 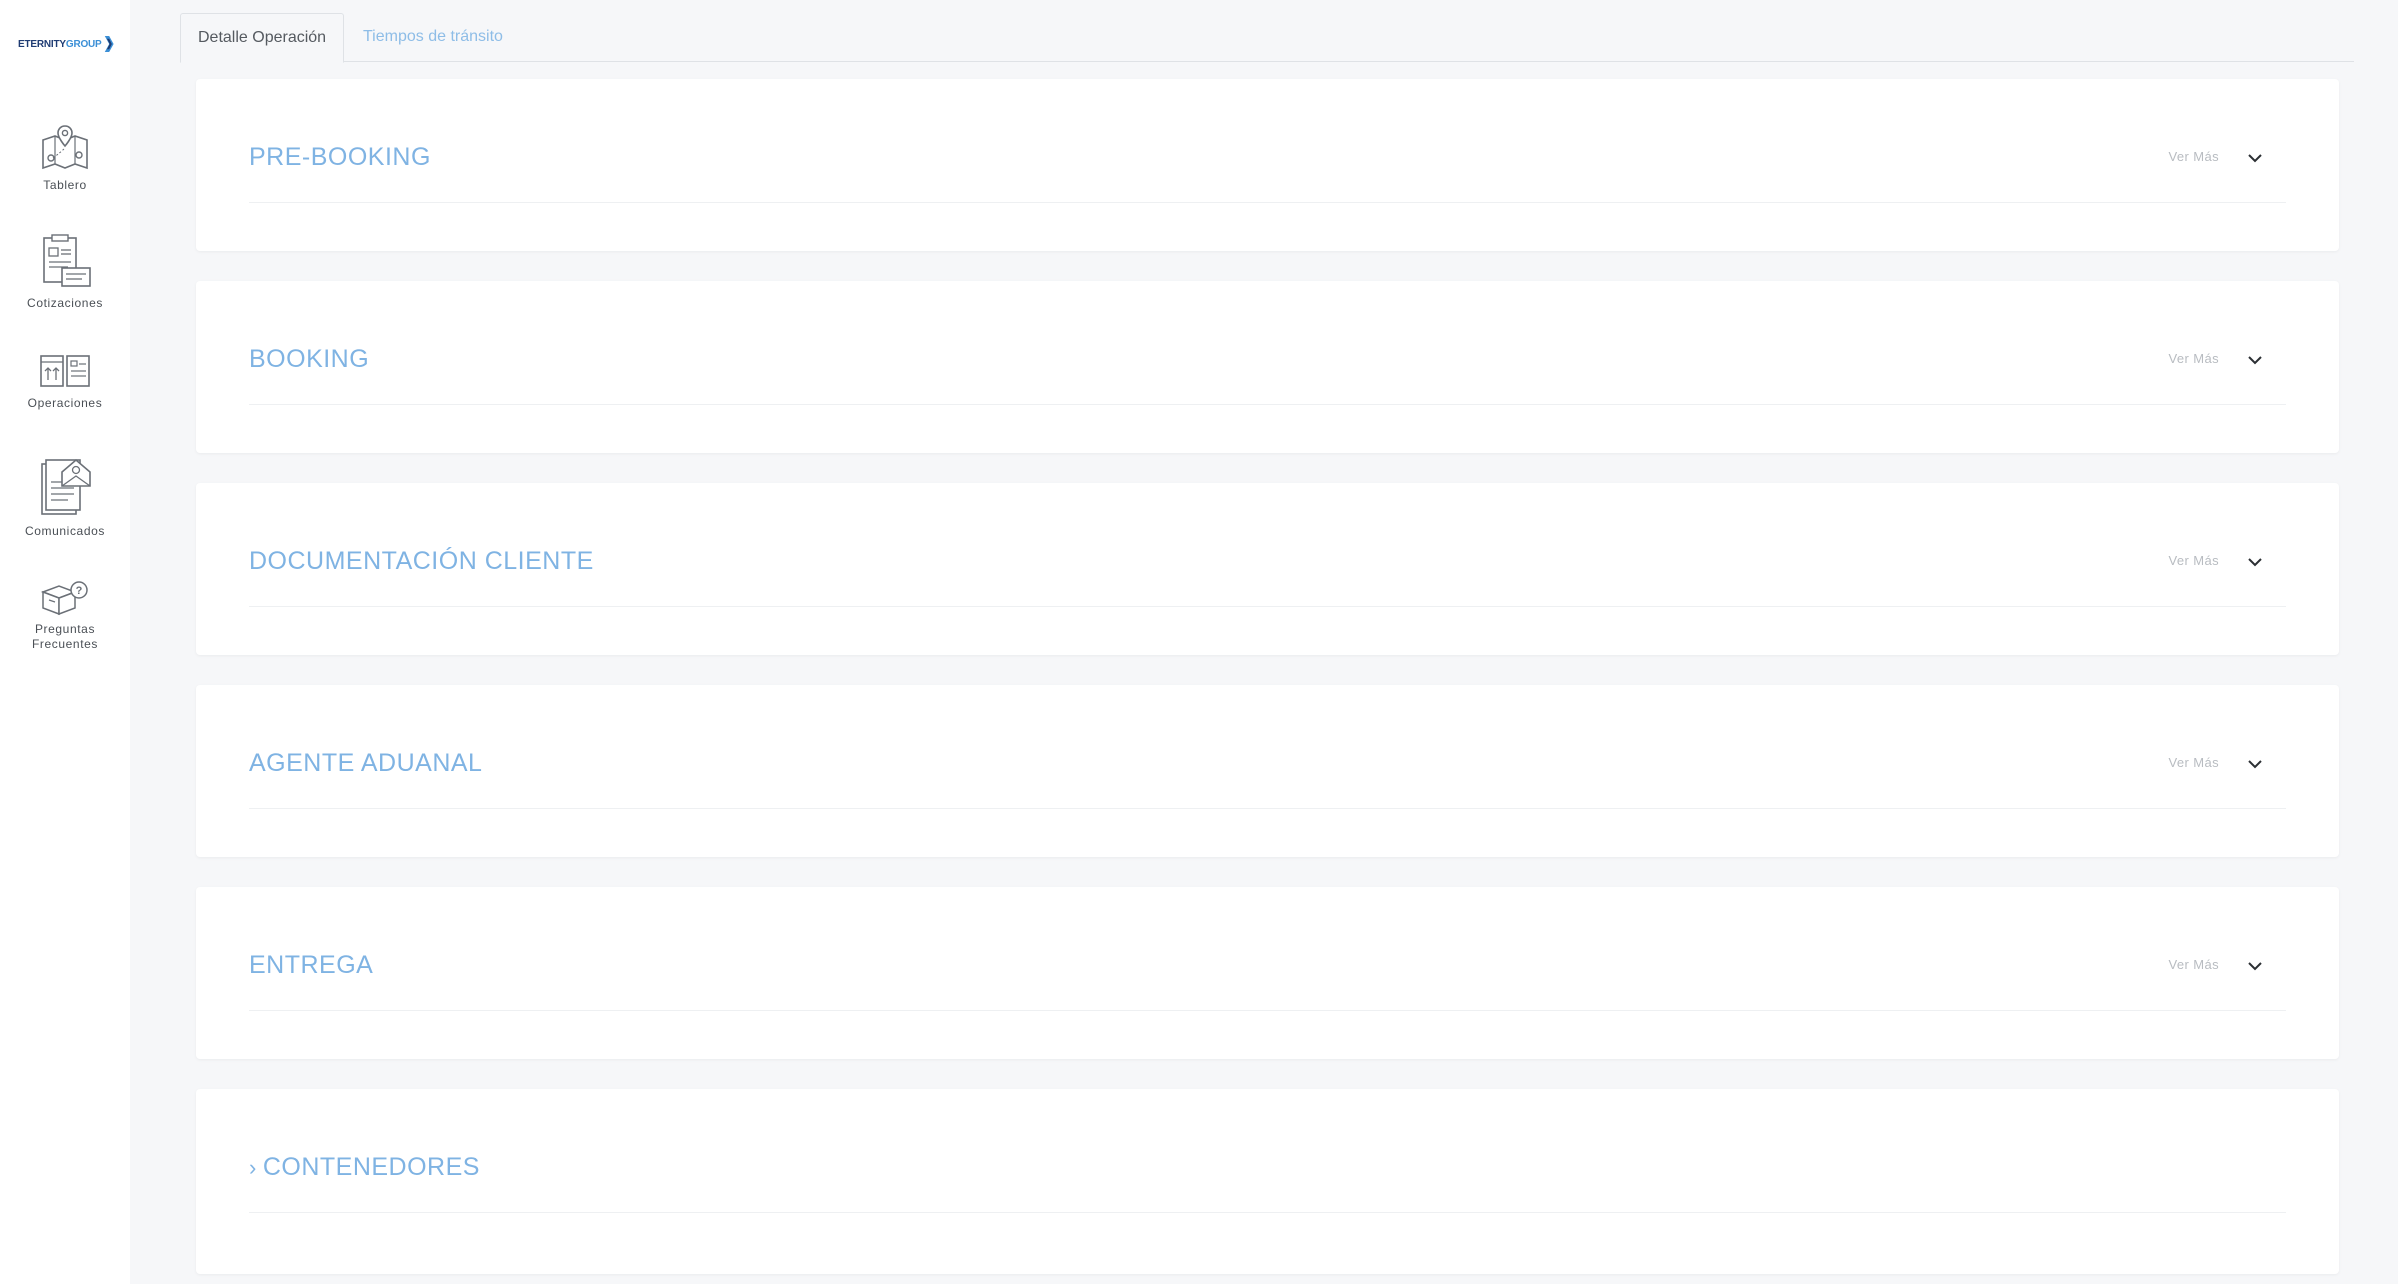 I want to click on sidebar-item-cotizaciones: Cotizaciones, so click(x=65, y=272).